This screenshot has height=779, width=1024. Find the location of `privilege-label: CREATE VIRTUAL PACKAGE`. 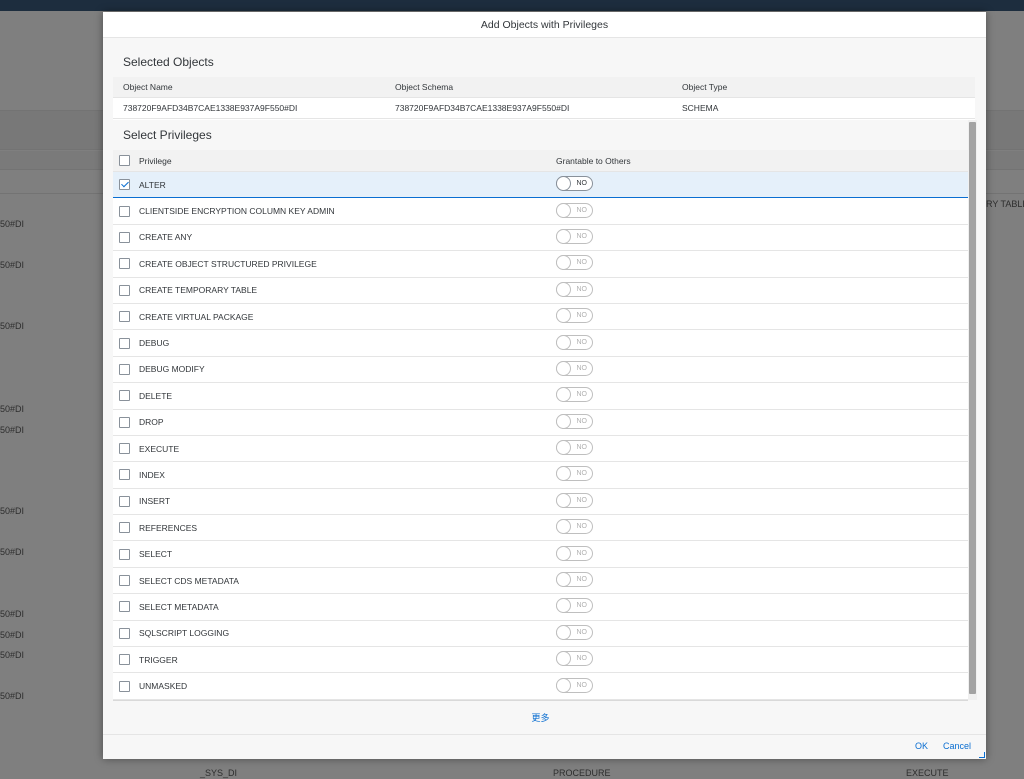

privilege-label: CREATE VIRTUAL PACKAGE is located at coordinates (196, 316).